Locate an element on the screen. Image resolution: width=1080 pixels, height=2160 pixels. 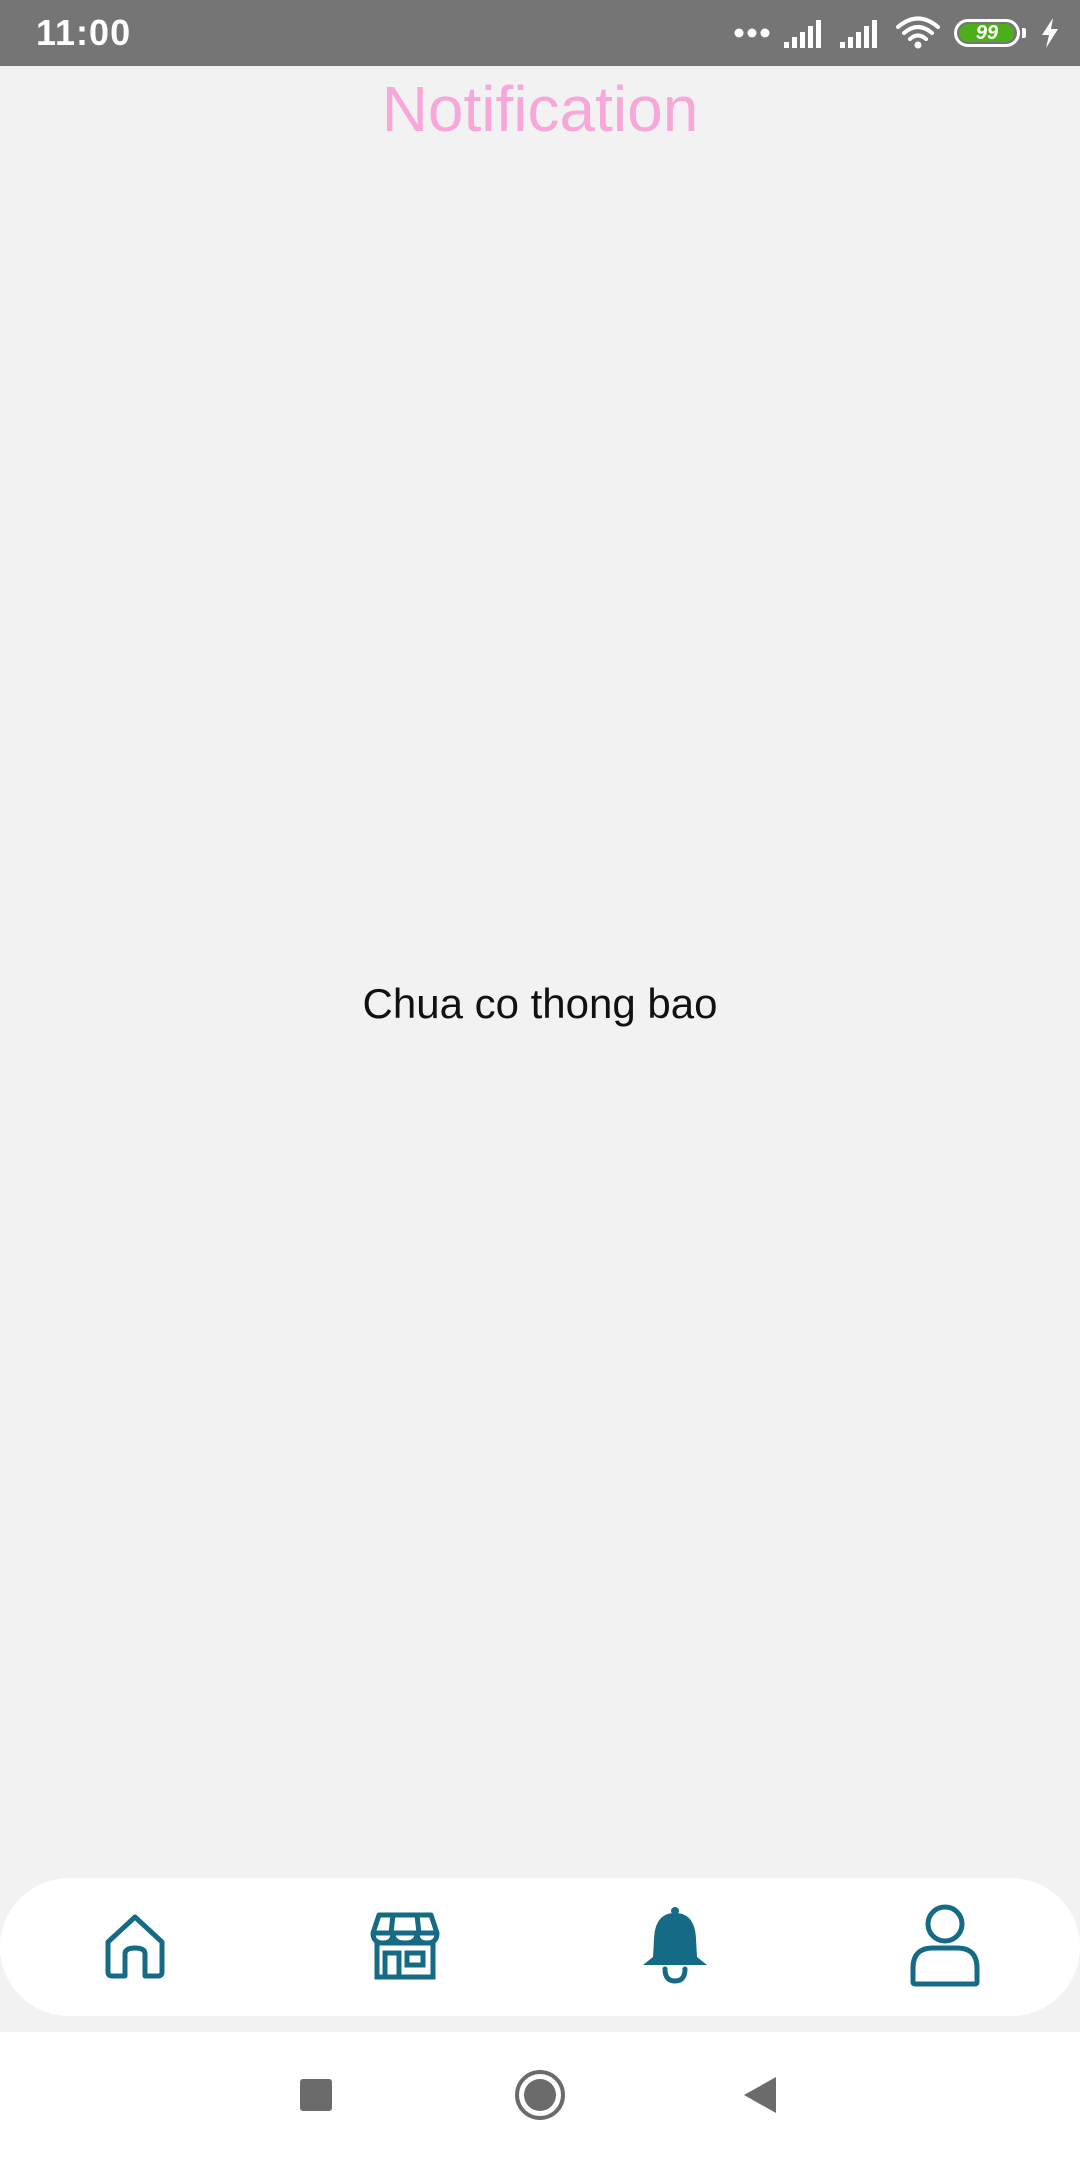
nav-profile-button is located at coordinates (945, 1947).